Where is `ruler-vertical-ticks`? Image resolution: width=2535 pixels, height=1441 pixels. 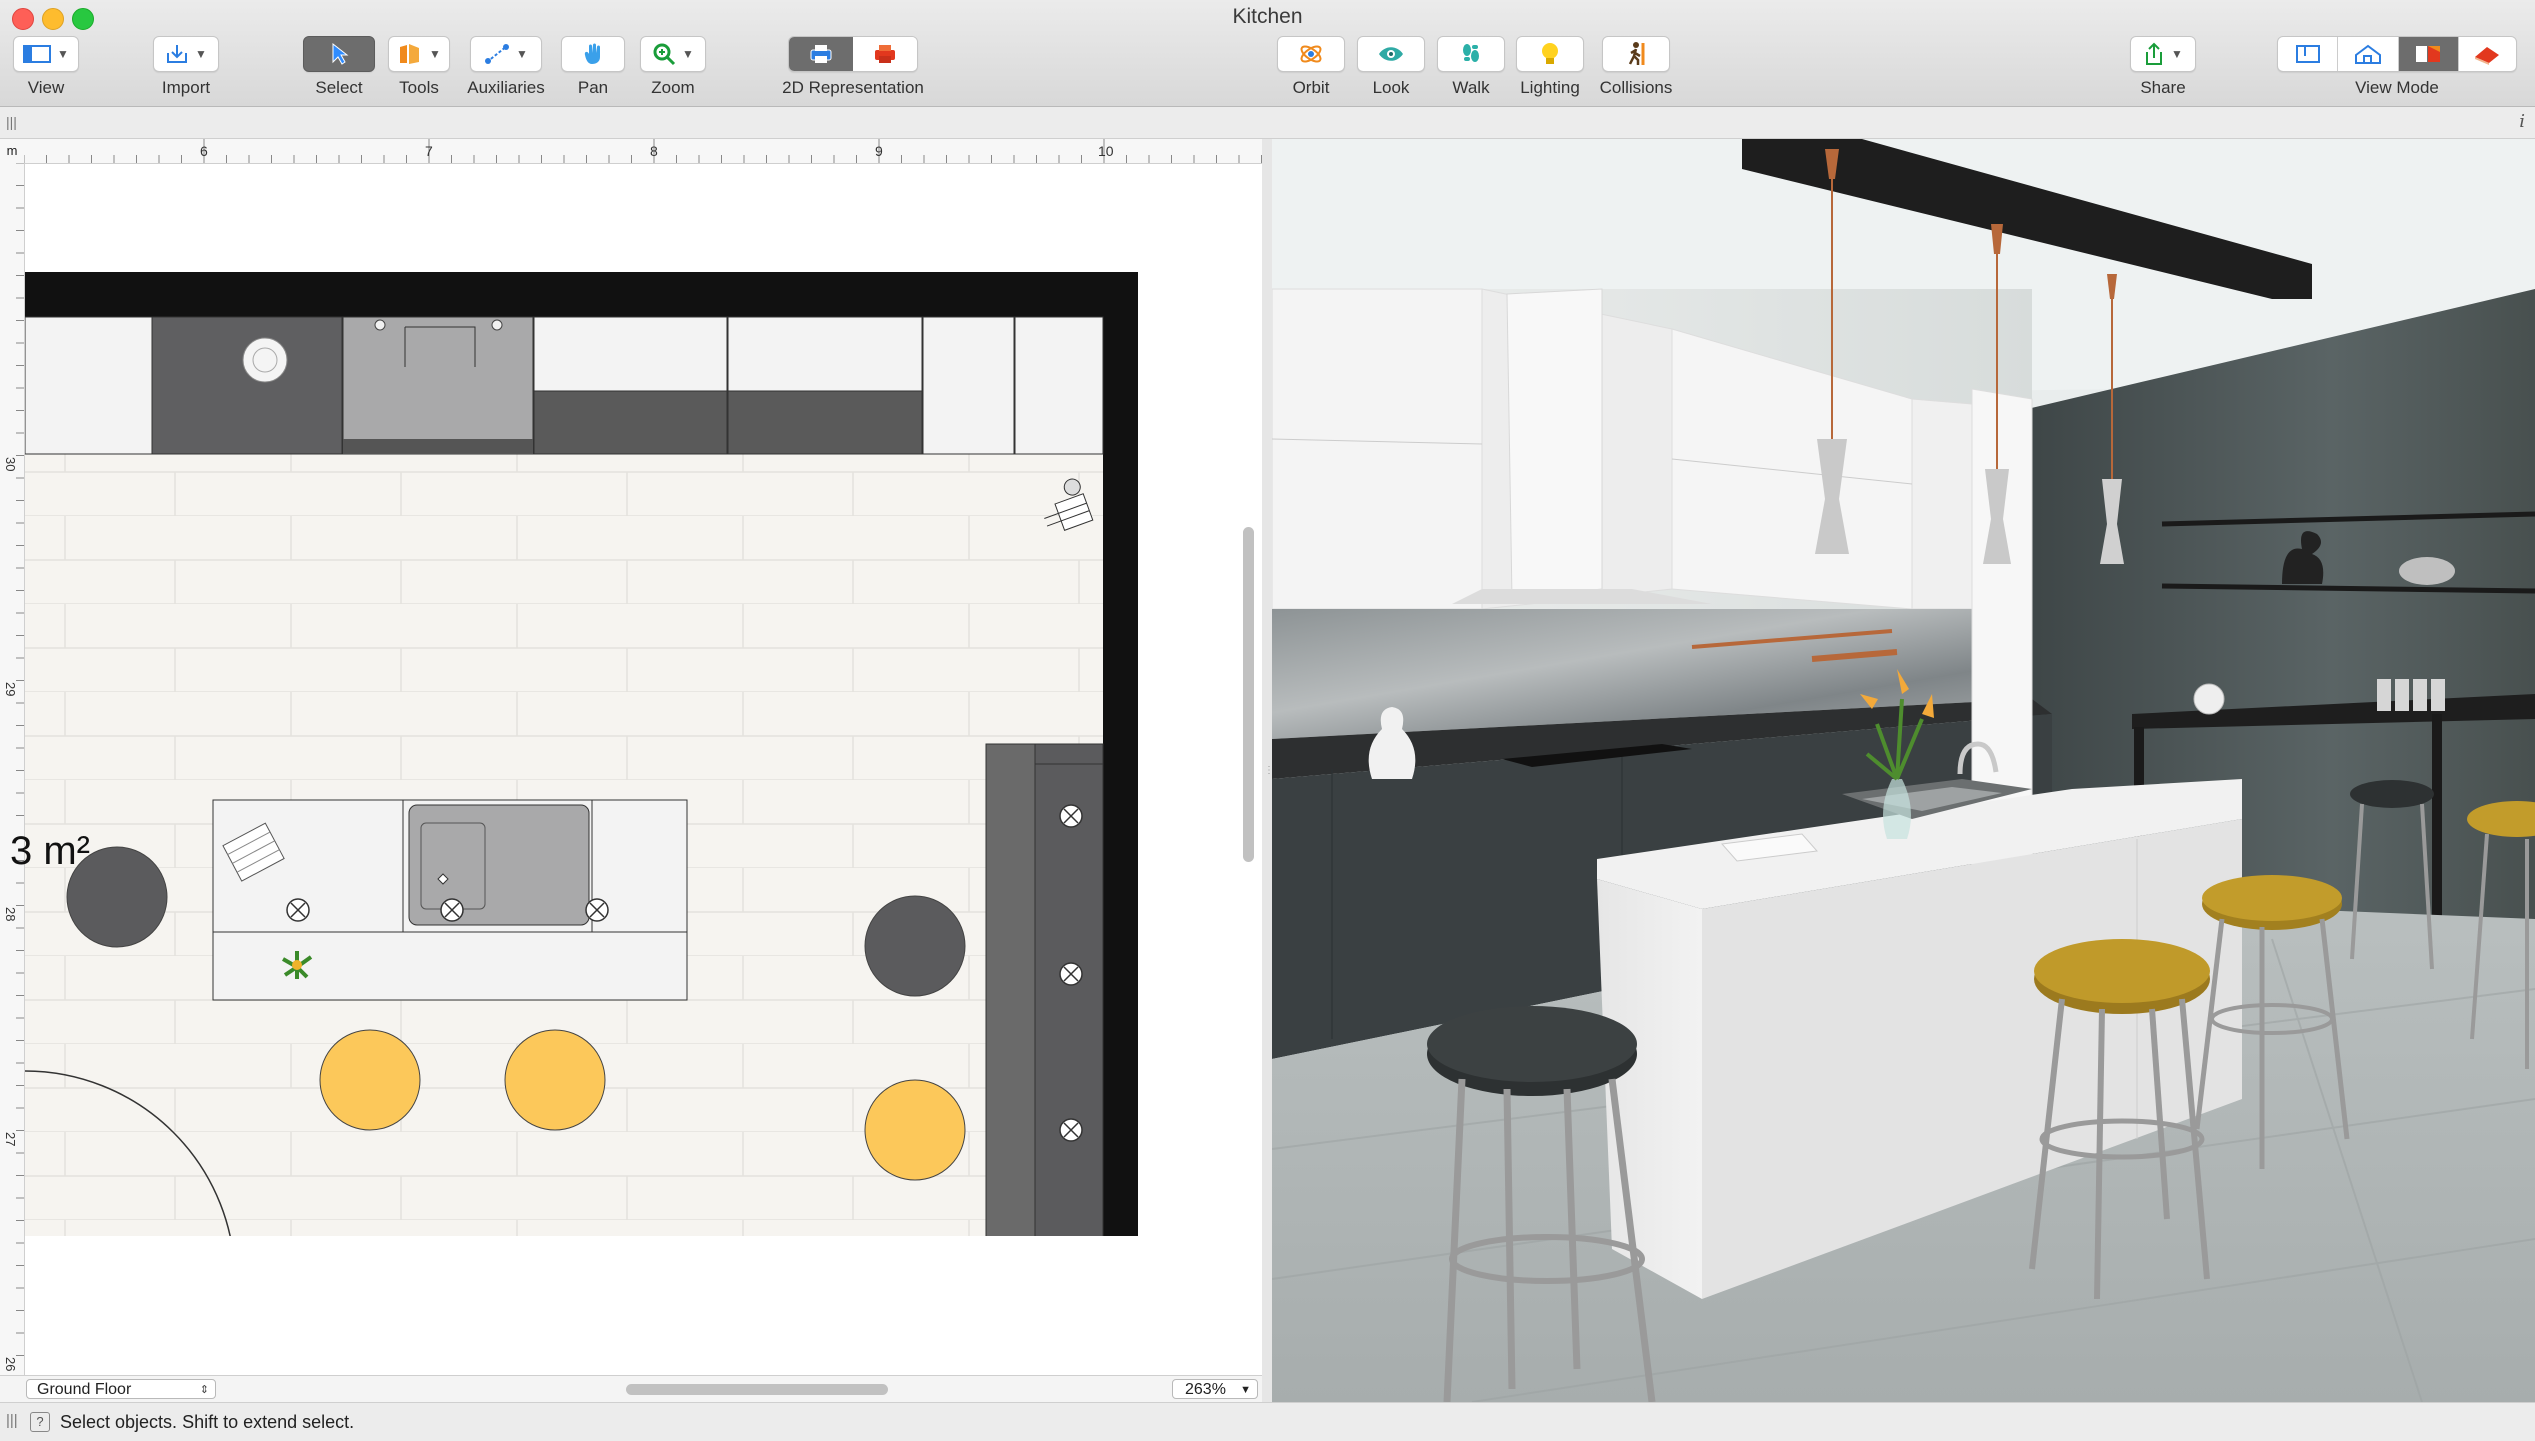 ruler-vertical-ticks is located at coordinates (20, 759).